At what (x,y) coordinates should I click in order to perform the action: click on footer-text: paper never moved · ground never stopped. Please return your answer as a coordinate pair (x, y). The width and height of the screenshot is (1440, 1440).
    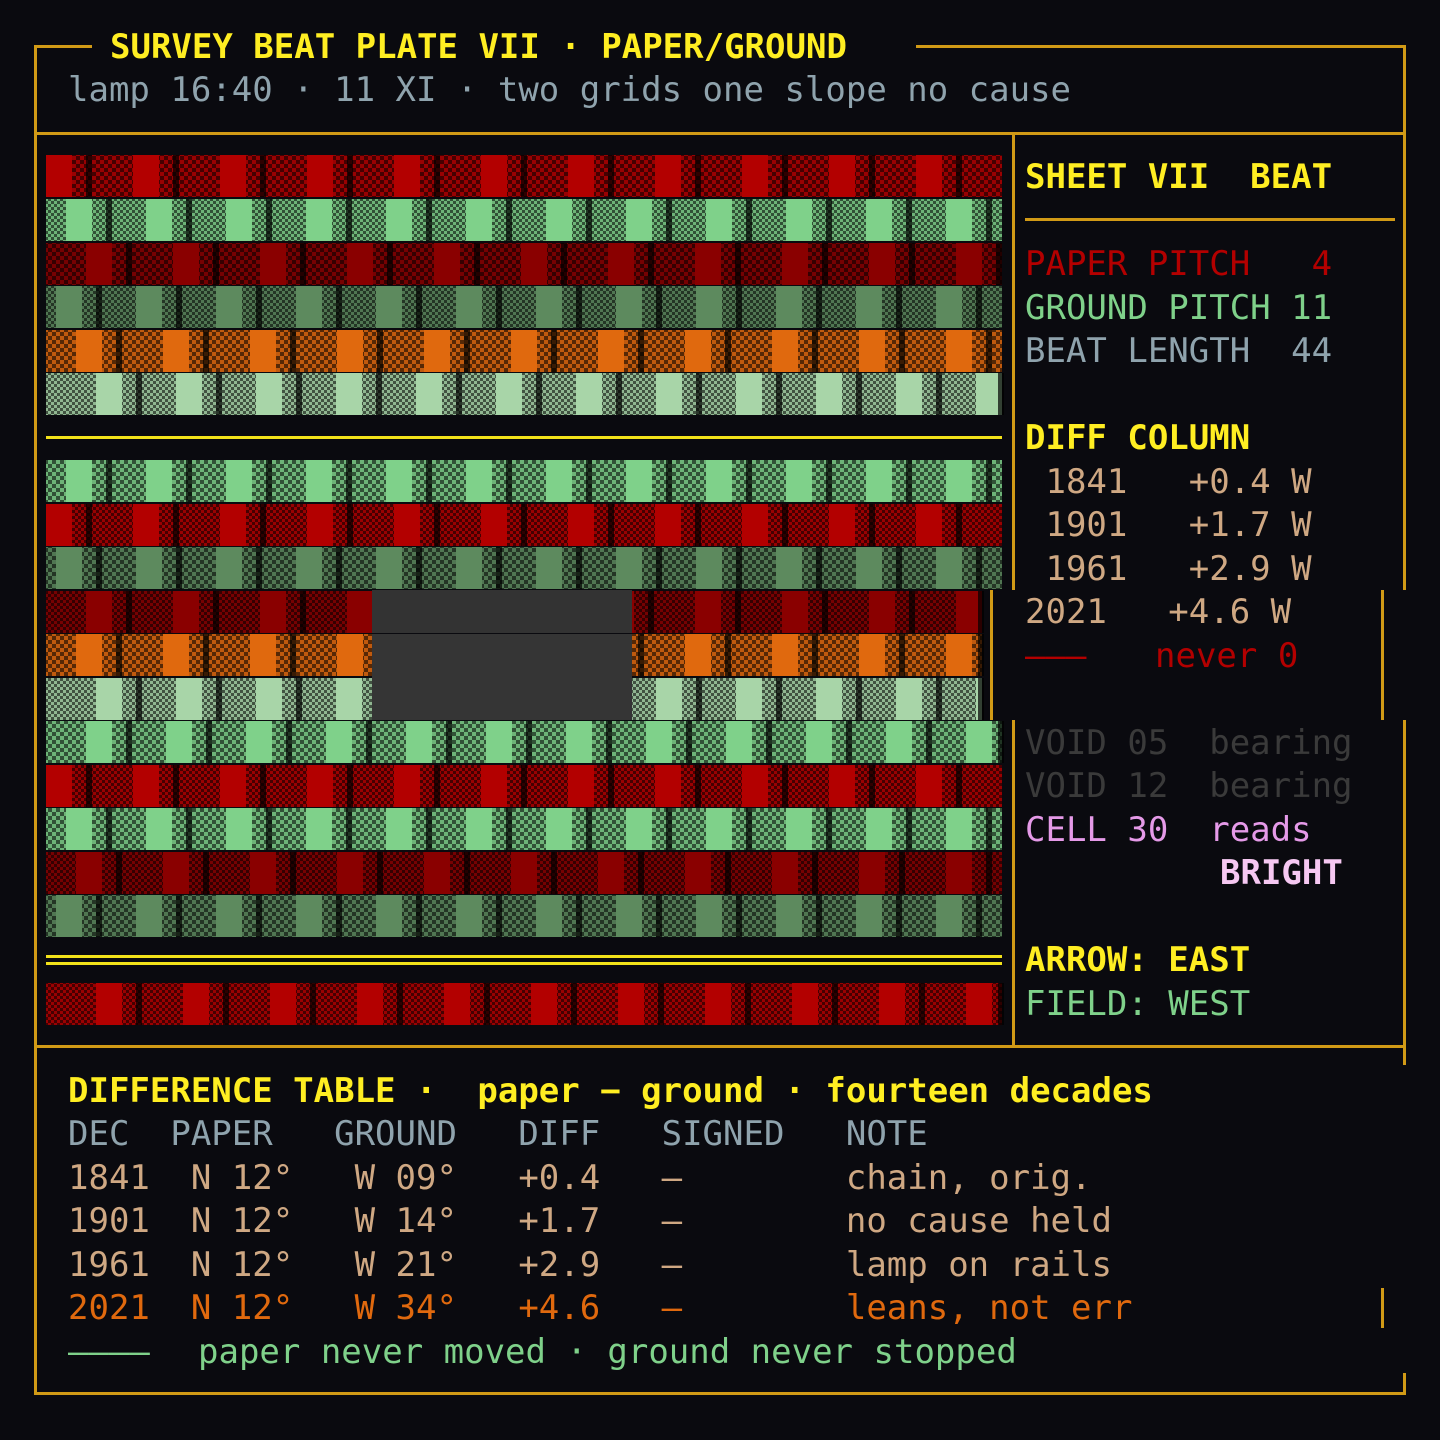
    Looking at the image, I should click on (607, 1352).